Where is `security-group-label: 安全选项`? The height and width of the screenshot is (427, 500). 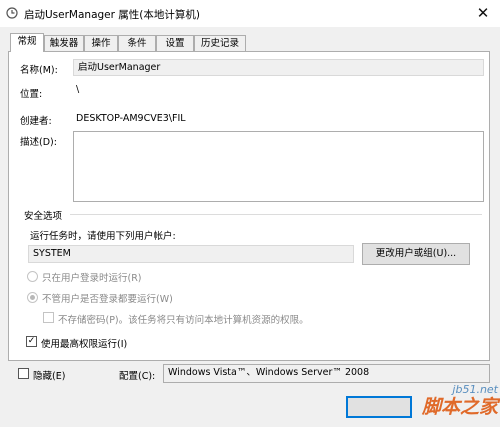 security-group-label: 安全选项 is located at coordinates (43, 216).